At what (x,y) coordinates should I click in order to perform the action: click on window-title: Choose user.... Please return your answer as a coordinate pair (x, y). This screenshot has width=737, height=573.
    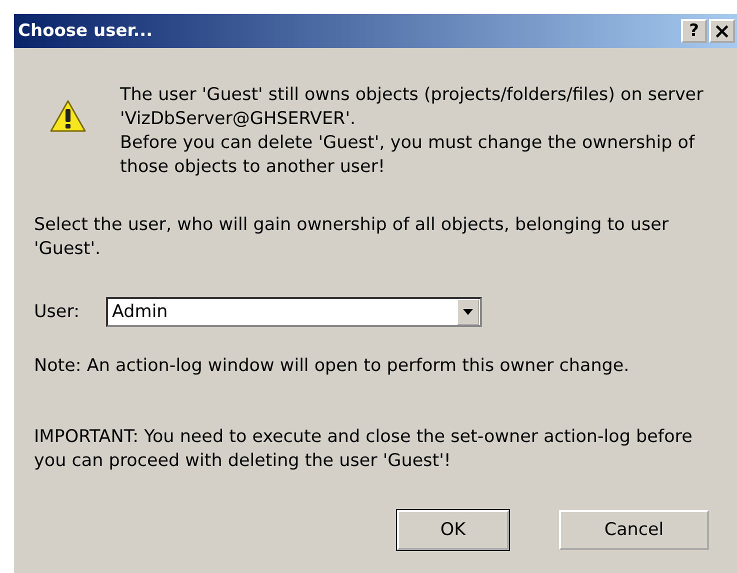
    Looking at the image, I should click on (85, 31).